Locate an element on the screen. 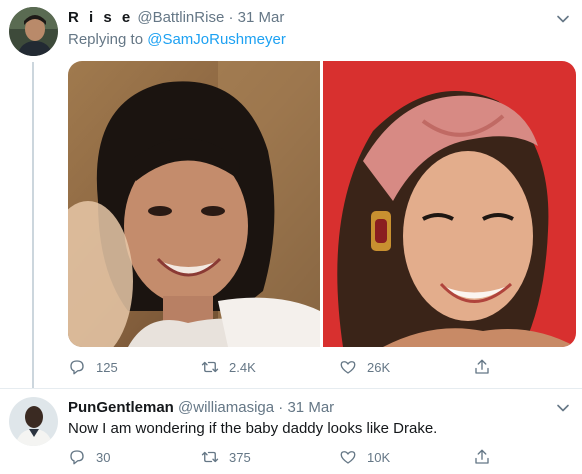 This screenshot has width=582, height=474. tweet-header: R i s e @BattlinRise · 31 Mar is located at coordinates (176, 18).